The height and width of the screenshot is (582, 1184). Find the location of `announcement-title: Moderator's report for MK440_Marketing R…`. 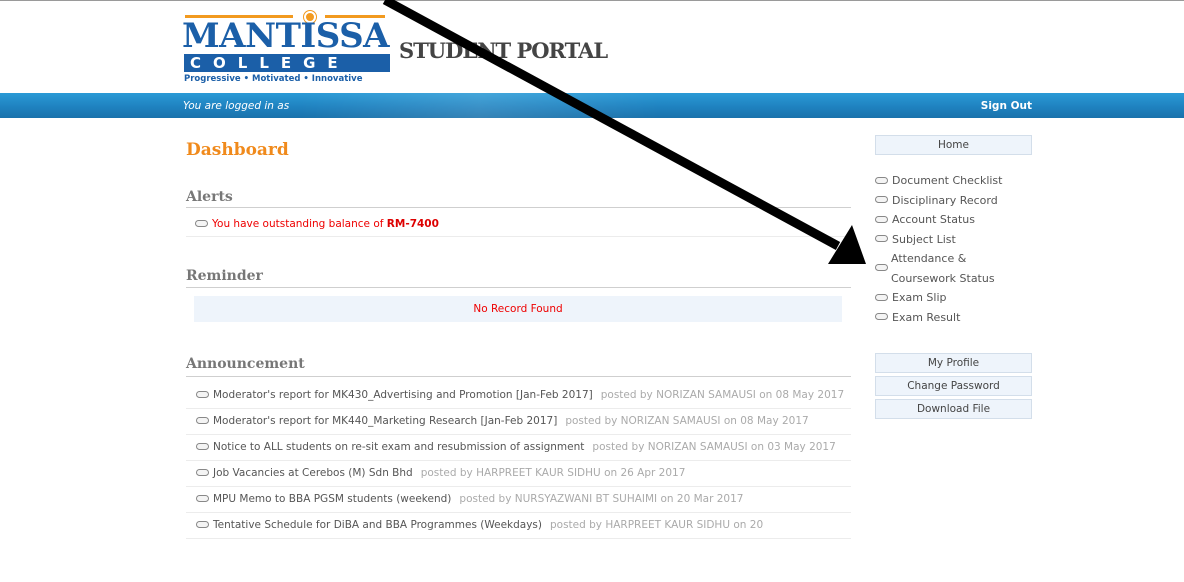

announcement-title: Moderator's report for MK440_Marketing R… is located at coordinates (385, 421).